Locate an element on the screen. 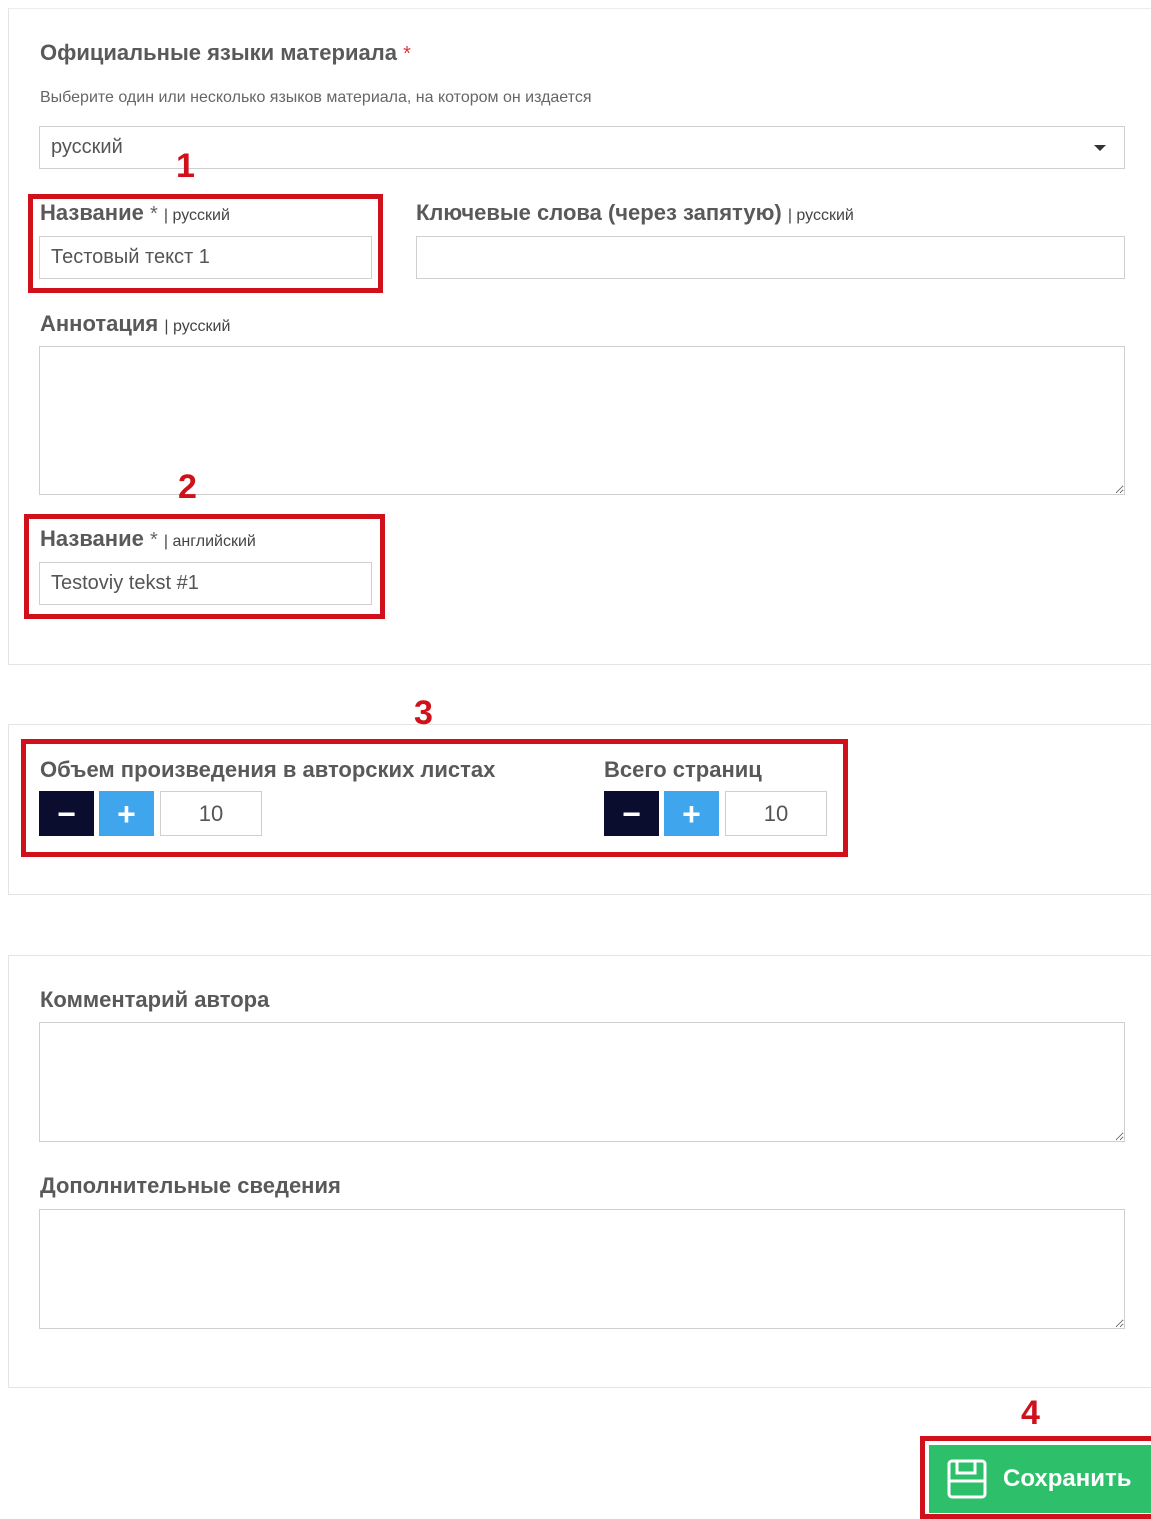 Image resolution: width=1151 pixels, height=1519 pixels. author-comment-label: Комментарий автора is located at coordinates (155, 999).